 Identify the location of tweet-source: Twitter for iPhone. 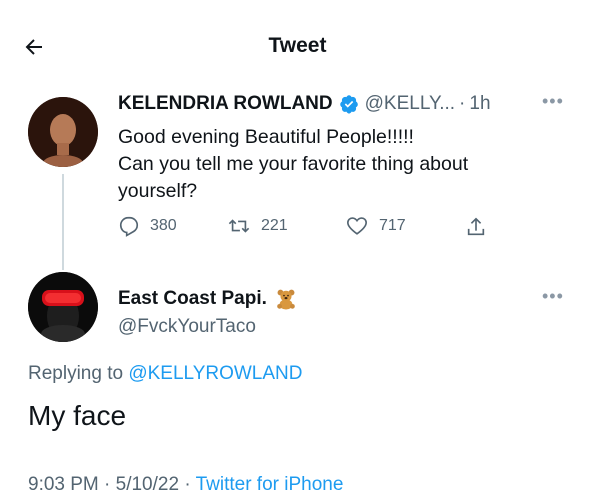
(270, 484).